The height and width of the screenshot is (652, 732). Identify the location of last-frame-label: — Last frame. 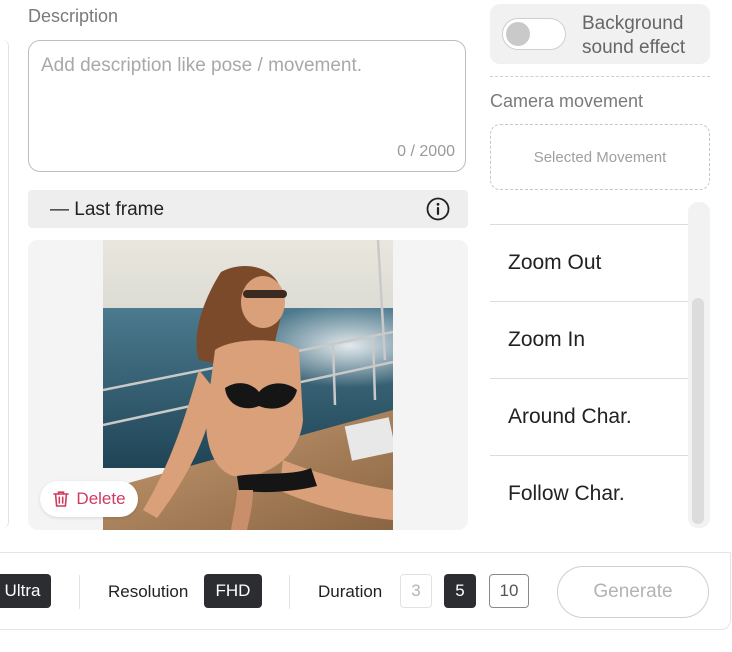
(107, 209).